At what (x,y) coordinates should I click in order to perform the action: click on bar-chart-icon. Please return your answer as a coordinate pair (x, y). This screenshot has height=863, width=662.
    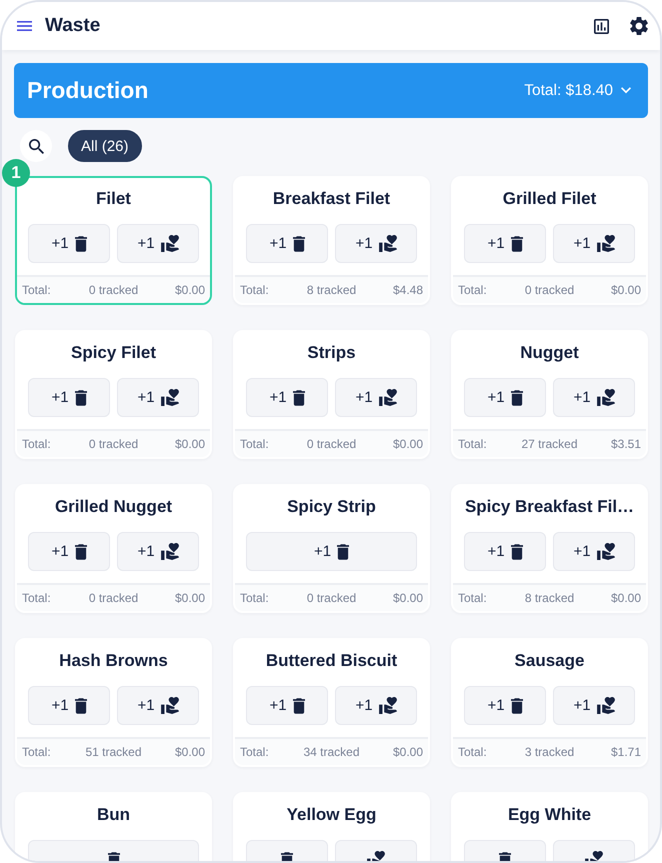
    Looking at the image, I should click on (601, 26).